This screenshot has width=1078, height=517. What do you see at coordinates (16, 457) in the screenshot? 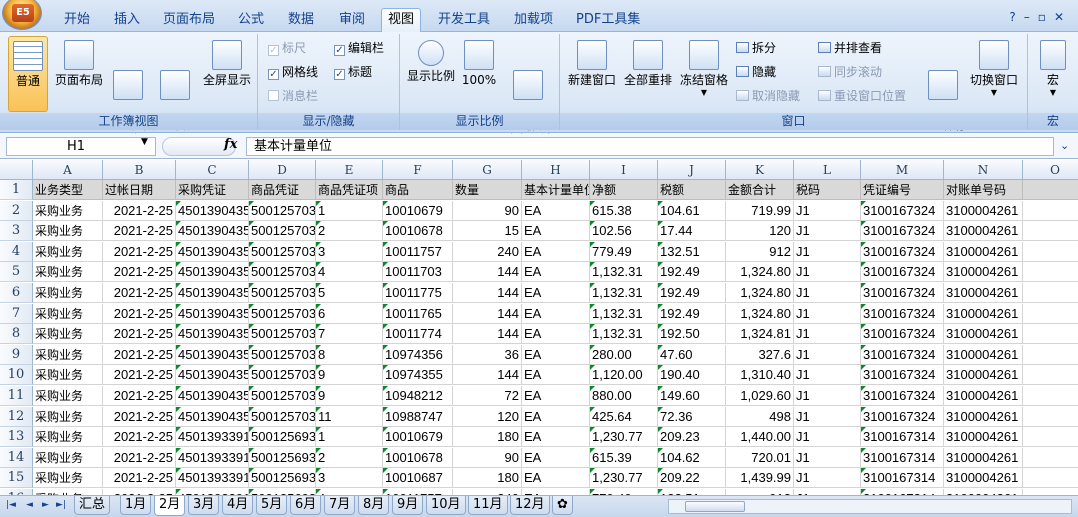
I see `row-header: 14` at bounding box center [16, 457].